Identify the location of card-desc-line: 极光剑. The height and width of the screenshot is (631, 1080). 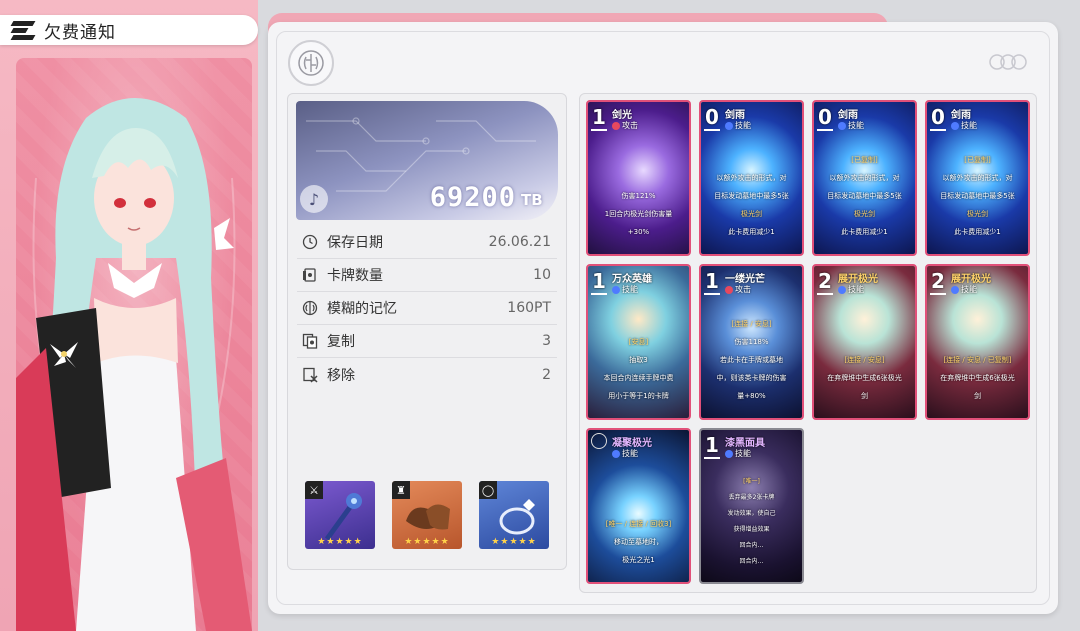
(751, 214).